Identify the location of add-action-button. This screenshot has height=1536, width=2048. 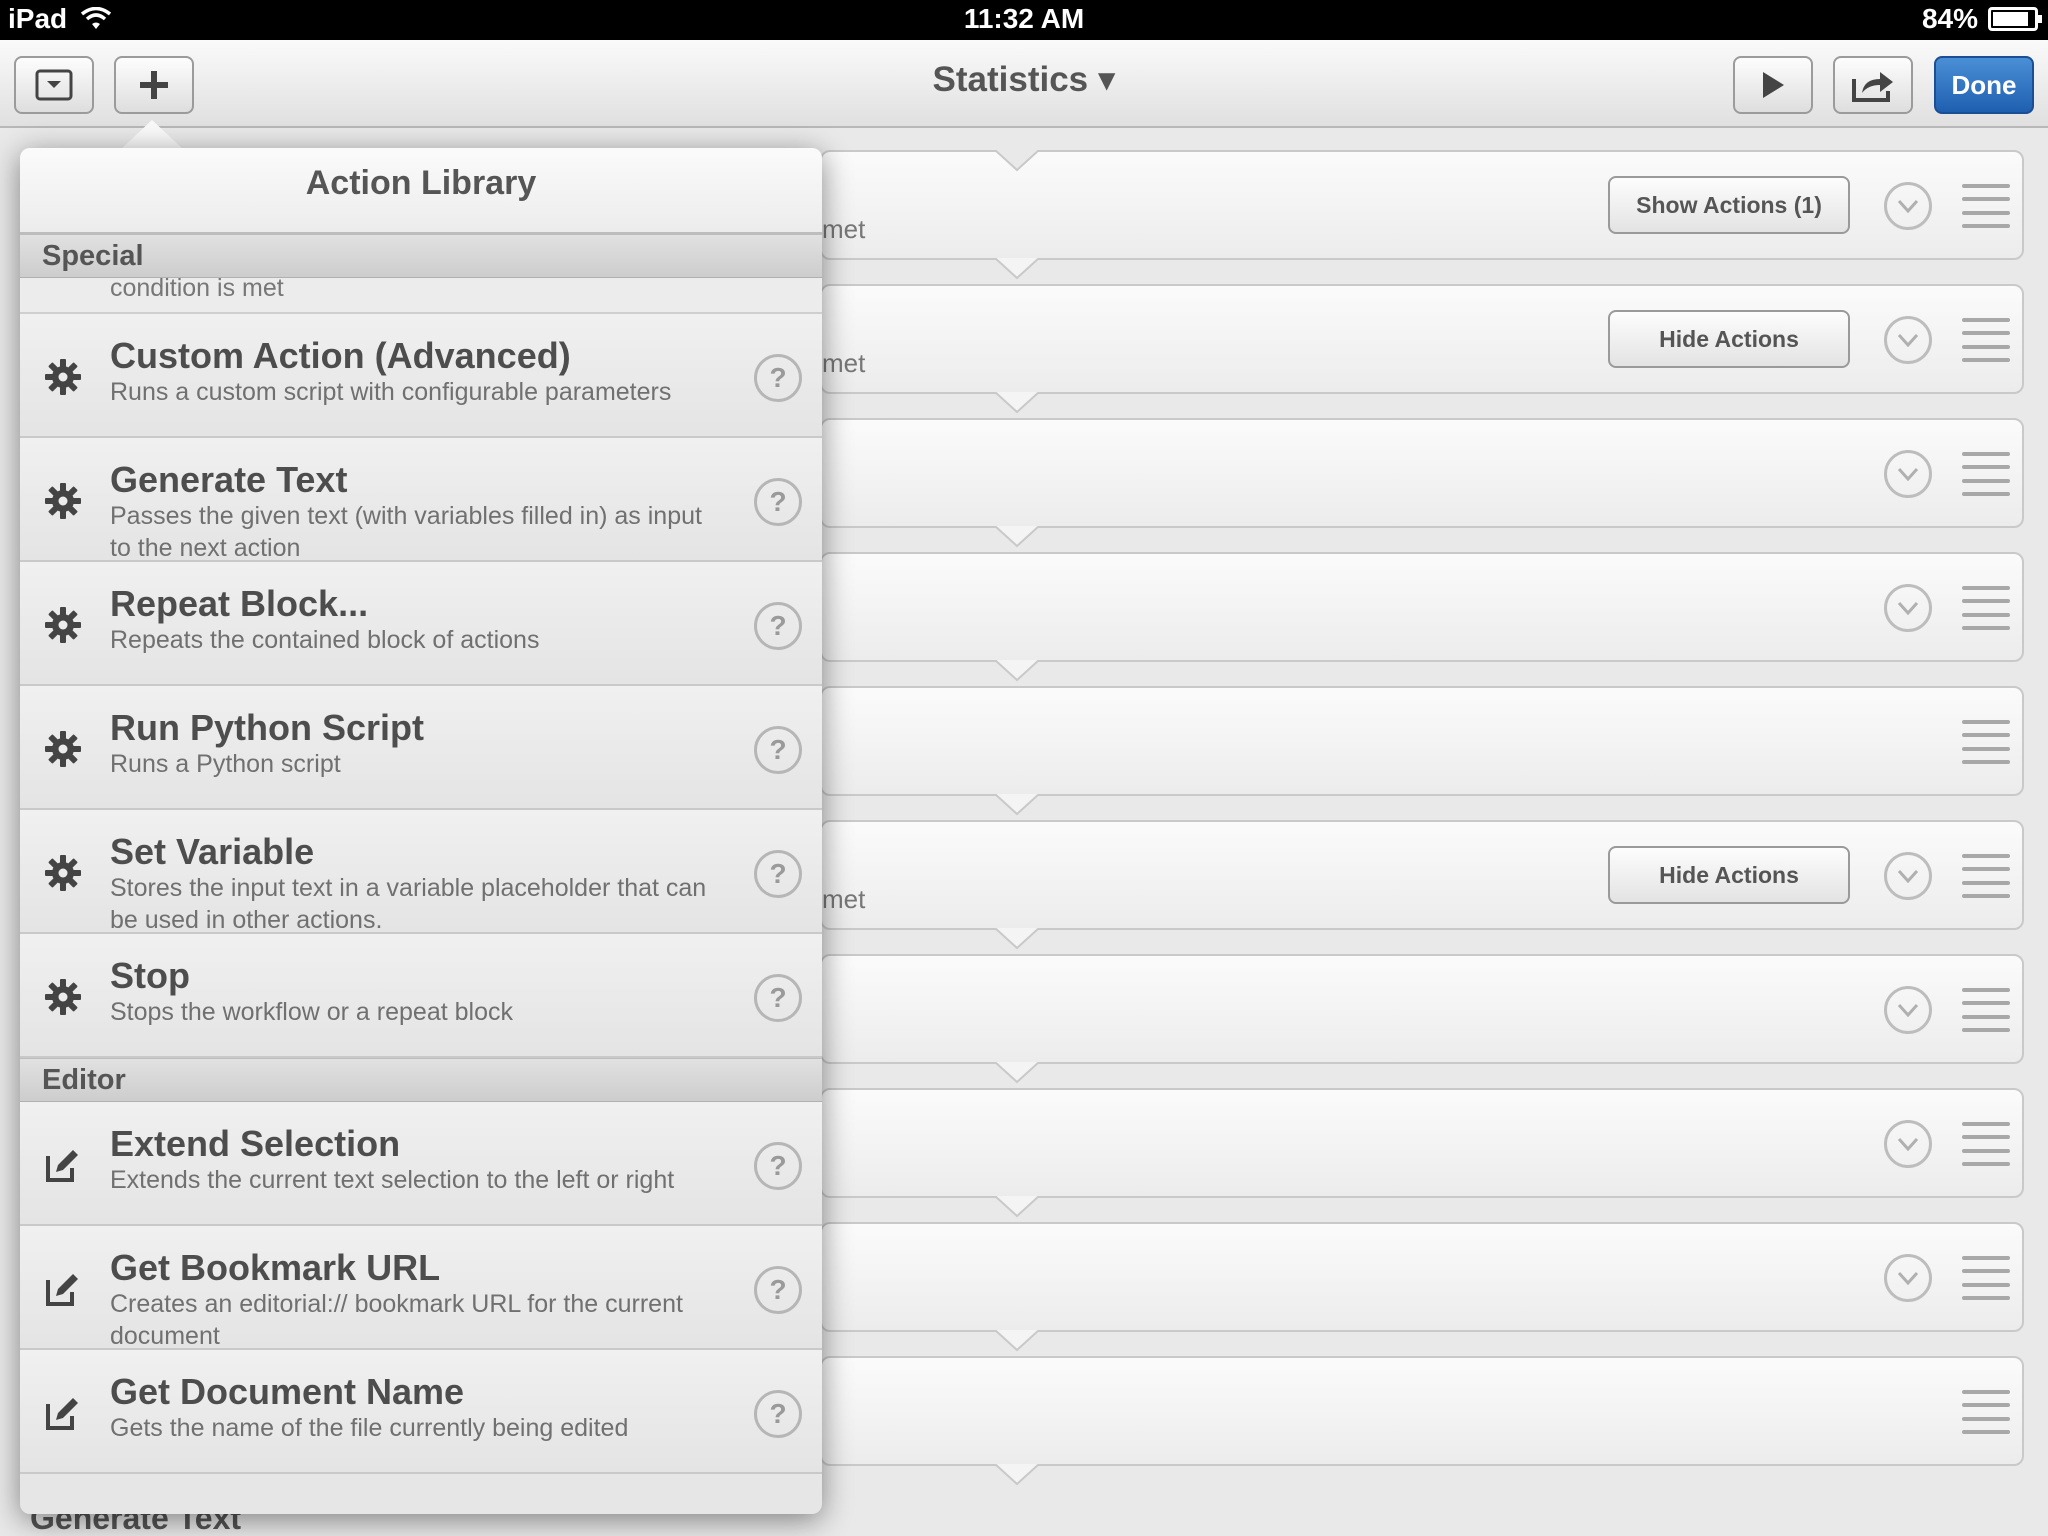
(154, 85).